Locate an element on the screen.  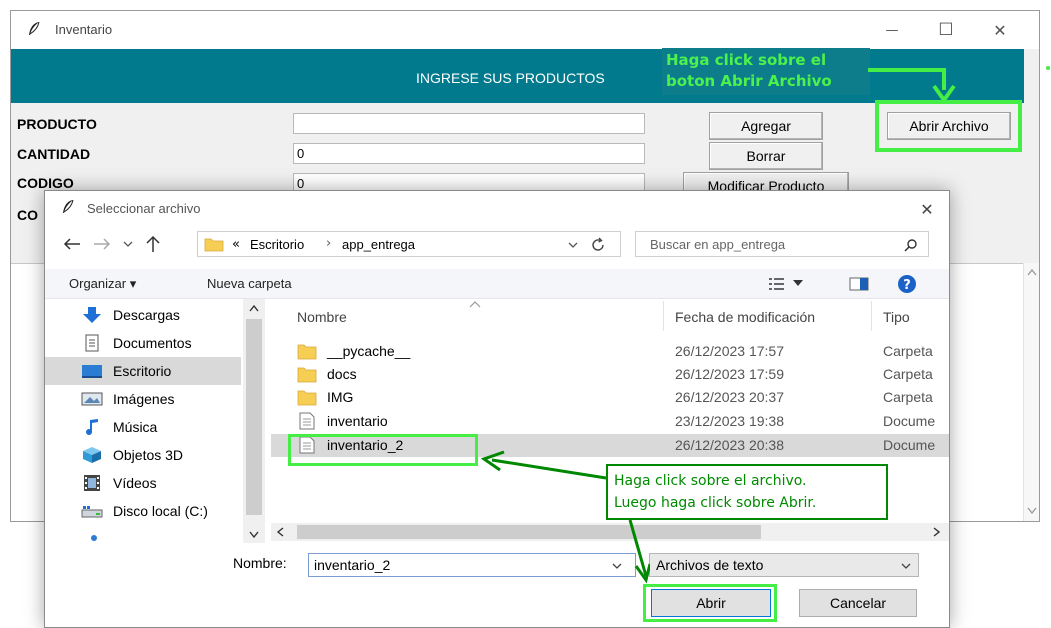
back-arrow-icon is located at coordinates (72, 244).